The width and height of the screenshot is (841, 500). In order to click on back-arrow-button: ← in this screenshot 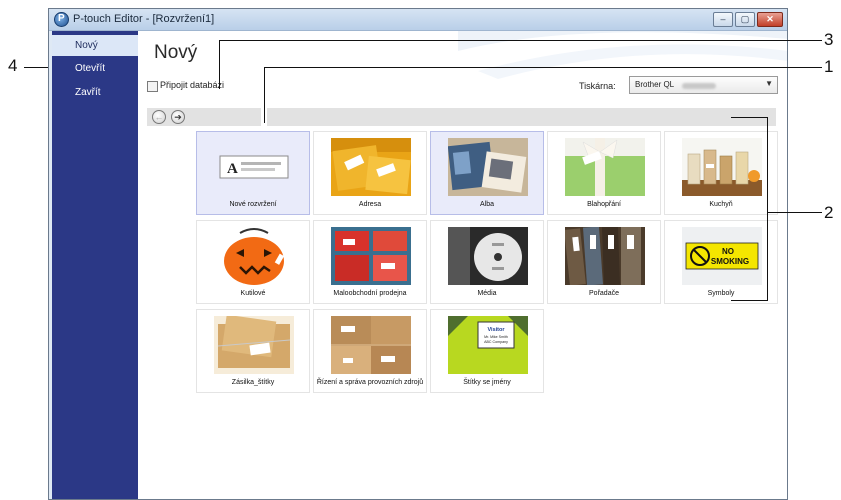, I will do `click(159, 117)`.